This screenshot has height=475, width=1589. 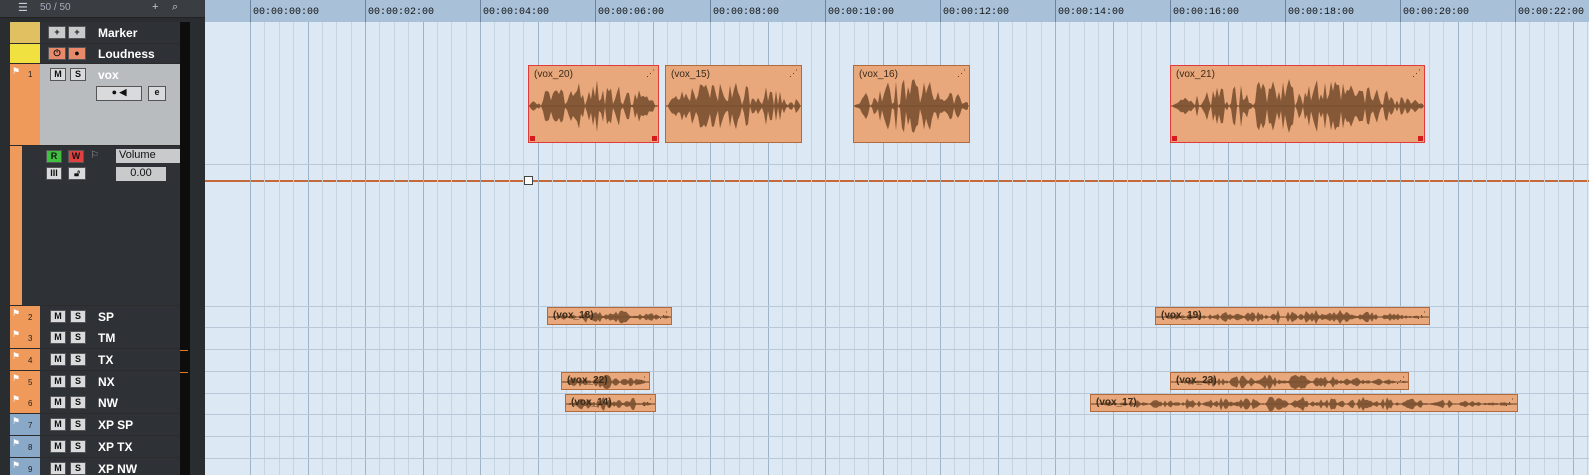 I want to click on audio-event-vox14: (vox_14) ⋰, so click(x=610, y=403).